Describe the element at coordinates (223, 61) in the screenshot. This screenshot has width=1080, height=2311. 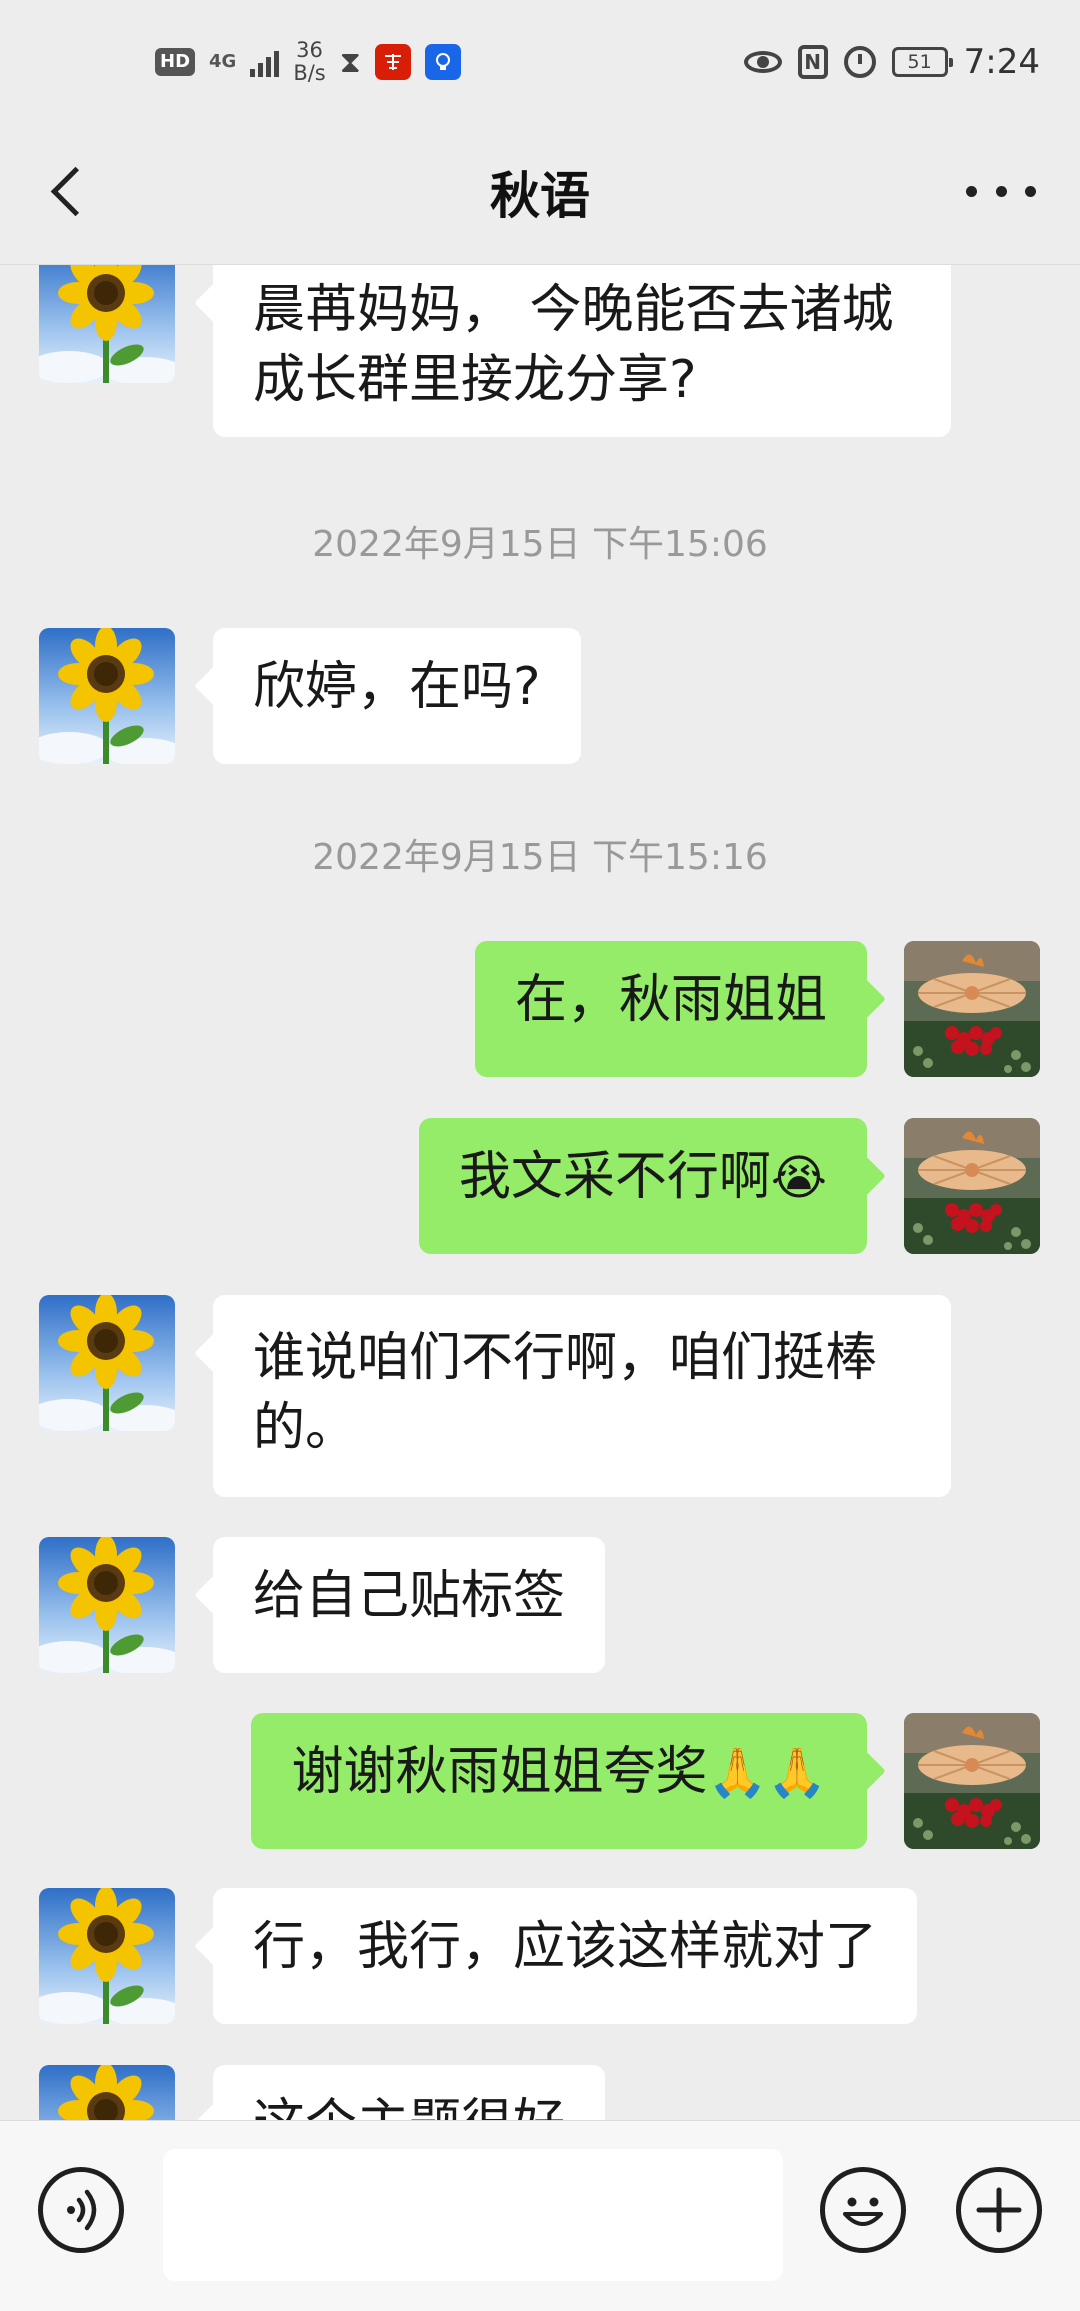
I see `network-type: 4G` at that location.